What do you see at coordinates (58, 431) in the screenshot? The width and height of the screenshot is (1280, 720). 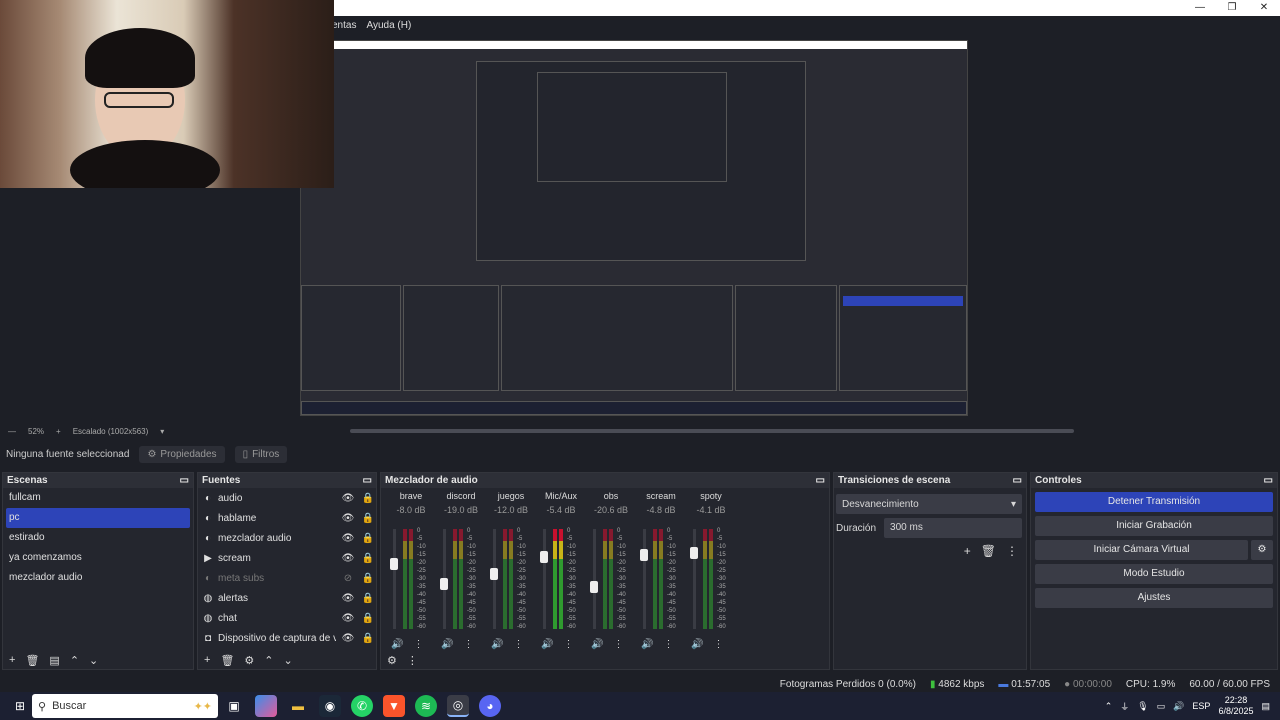 I see `zoom-in-button: +` at bounding box center [58, 431].